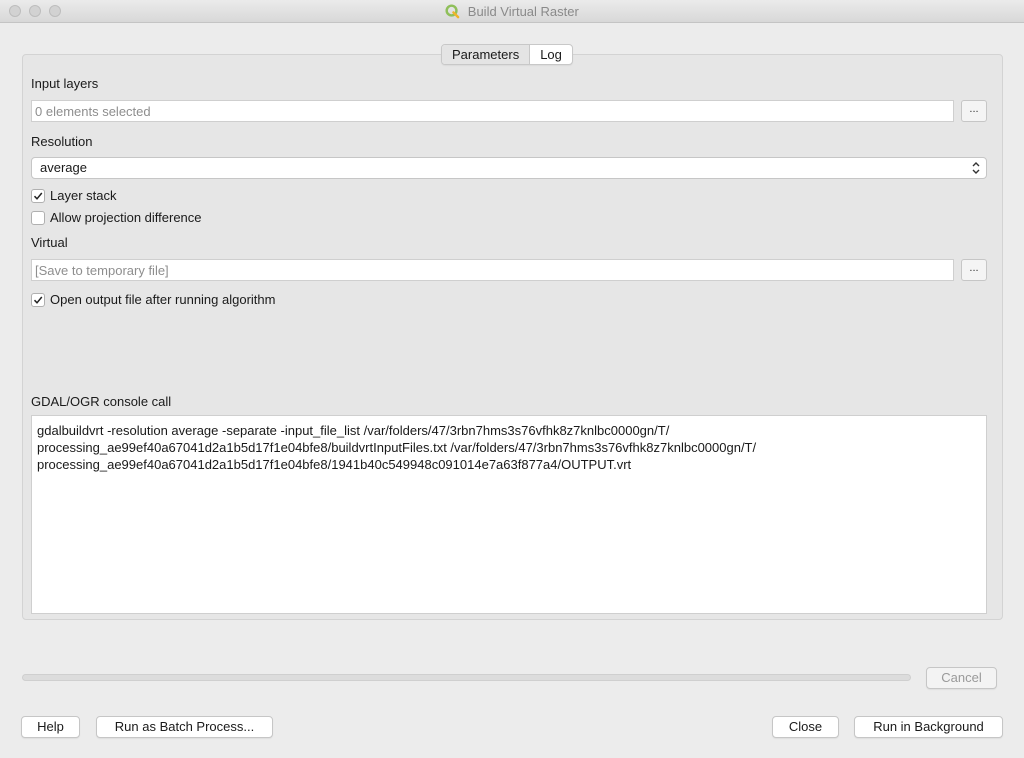  Describe the element at coordinates (38, 217) in the screenshot. I see `allow-projection-checkbox` at that location.